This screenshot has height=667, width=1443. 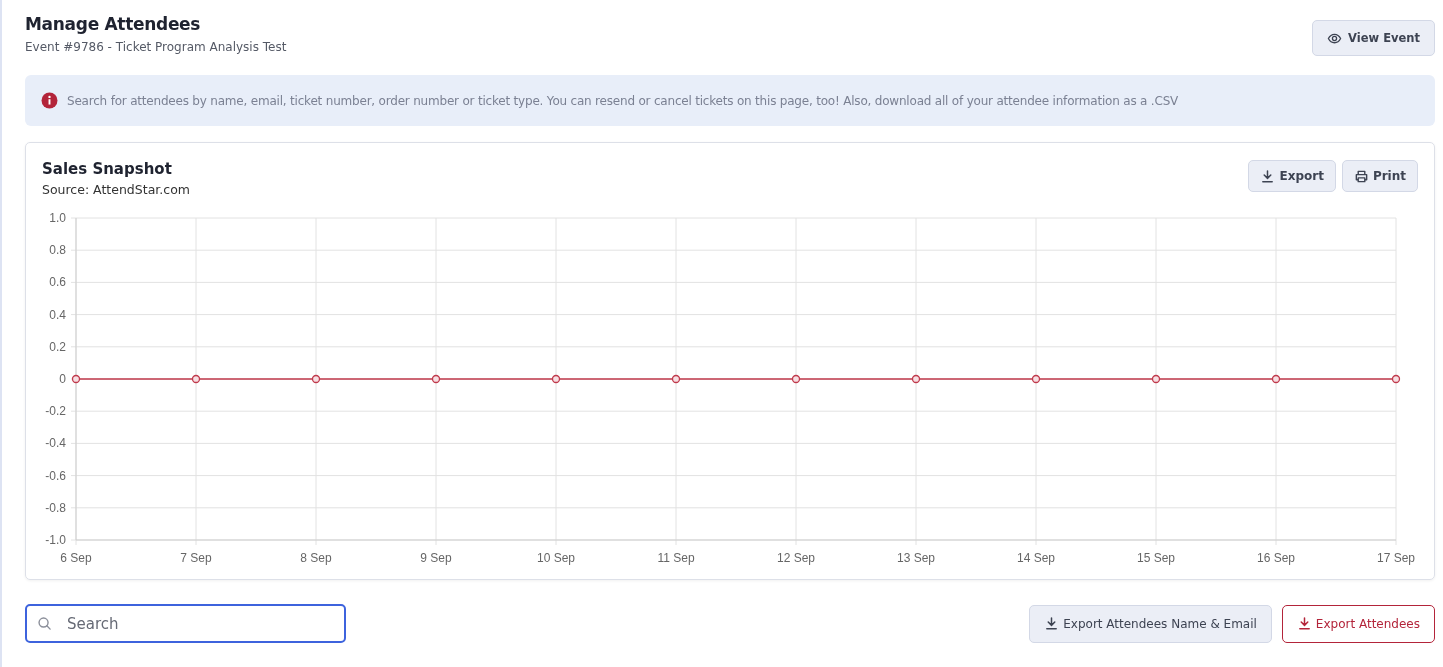 I want to click on y-tick-label: 0.4, so click(x=57, y=314).